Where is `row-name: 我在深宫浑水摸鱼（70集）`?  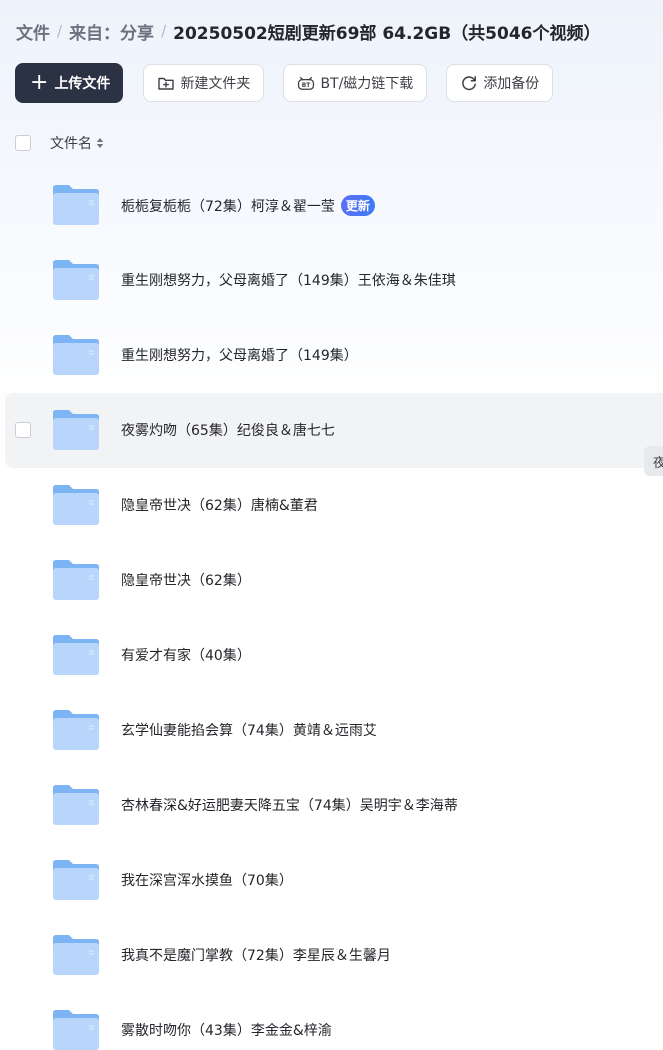 row-name: 我在深宫浑水摸鱼（70集） is located at coordinates (207, 880).